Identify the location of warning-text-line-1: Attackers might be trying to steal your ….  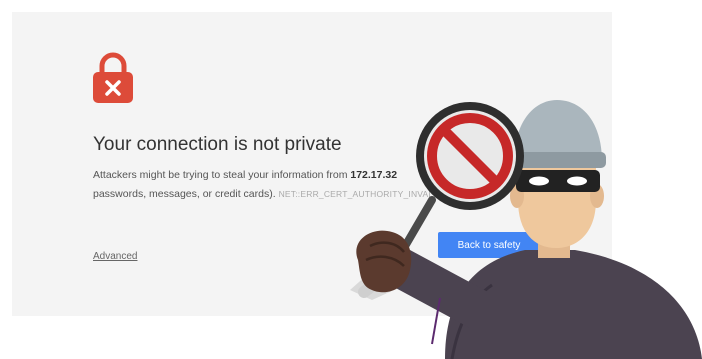
(245, 175).